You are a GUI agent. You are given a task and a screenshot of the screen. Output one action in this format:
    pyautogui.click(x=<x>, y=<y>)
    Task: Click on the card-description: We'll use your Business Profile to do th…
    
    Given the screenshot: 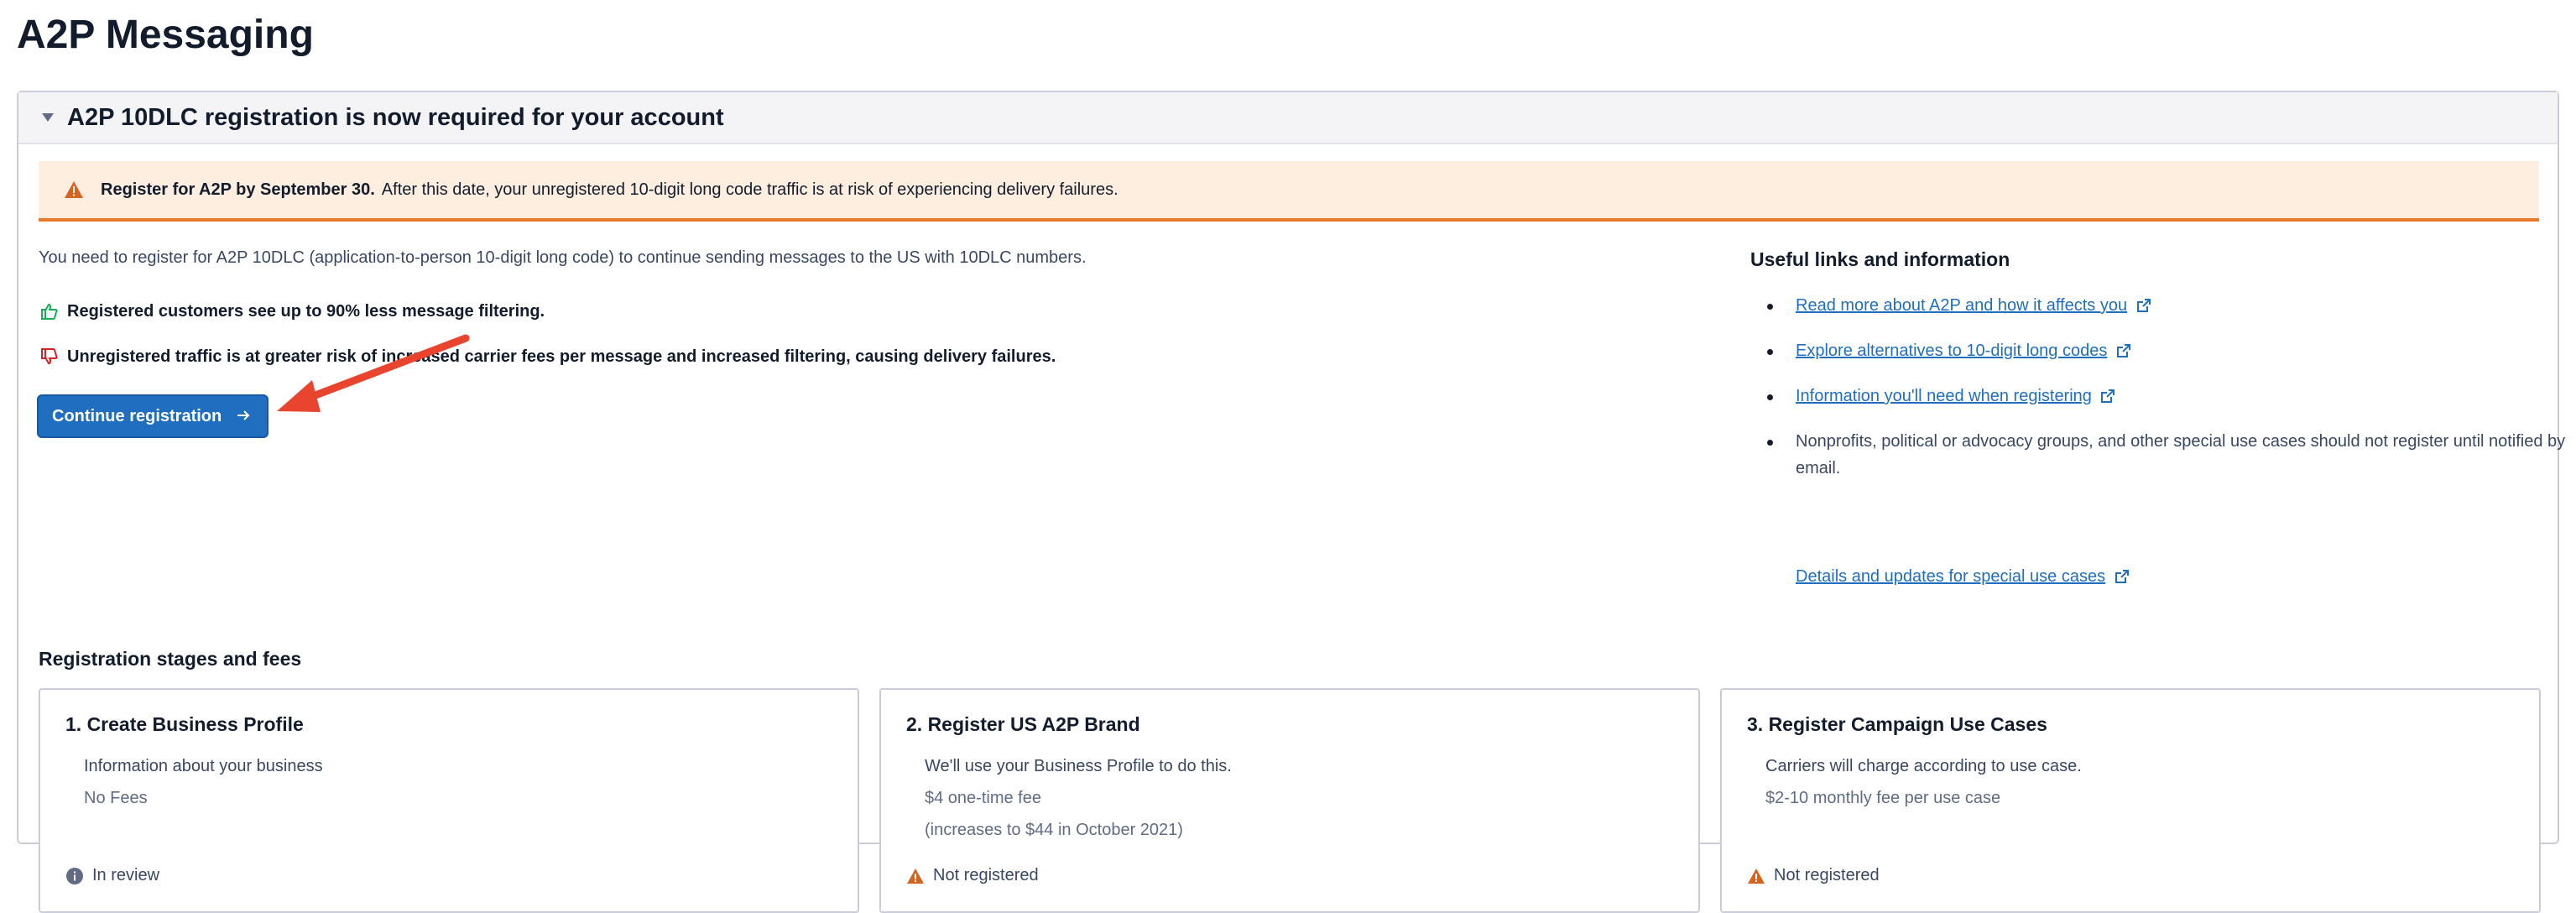 What is the action you would take?
    pyautogui.click(x=1078, y=766)
    